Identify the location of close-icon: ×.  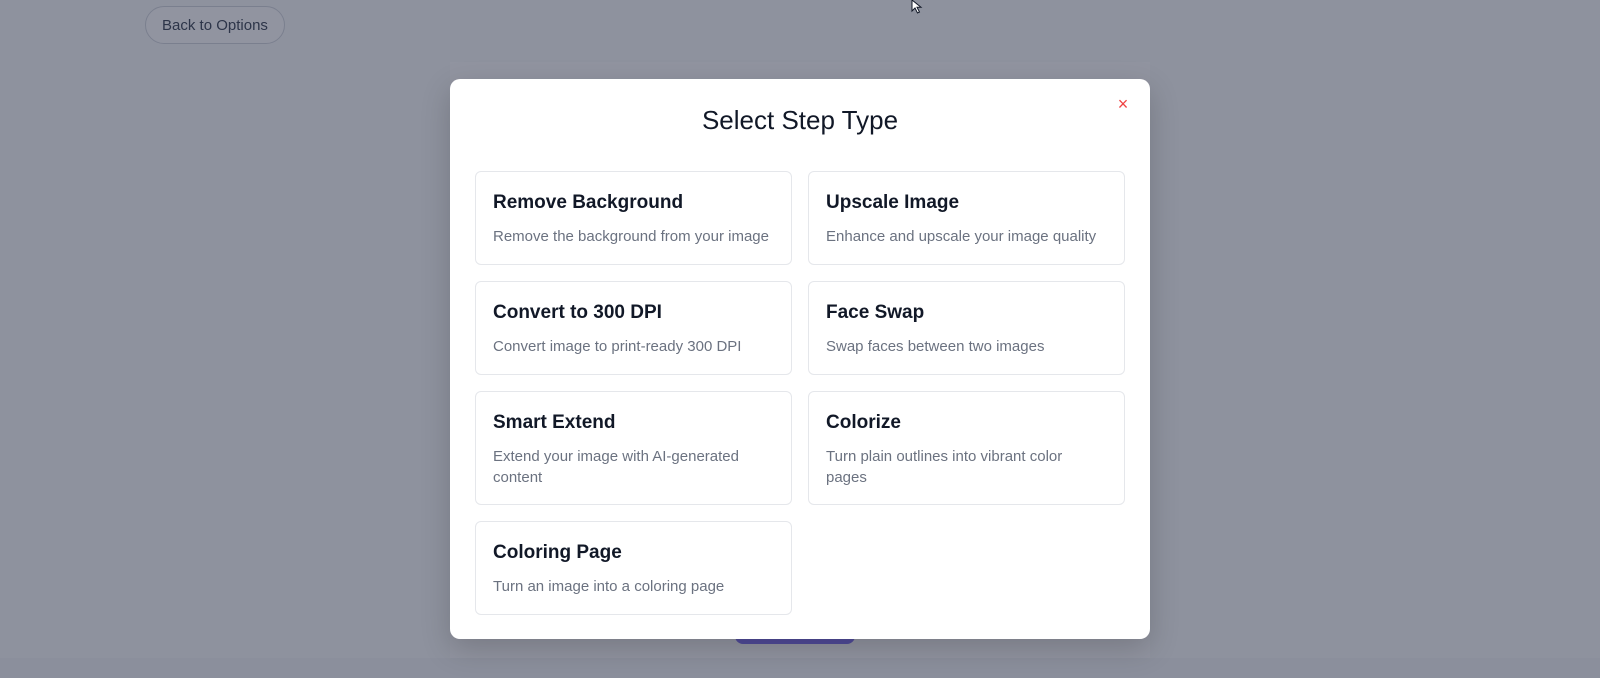
(1123, 103).